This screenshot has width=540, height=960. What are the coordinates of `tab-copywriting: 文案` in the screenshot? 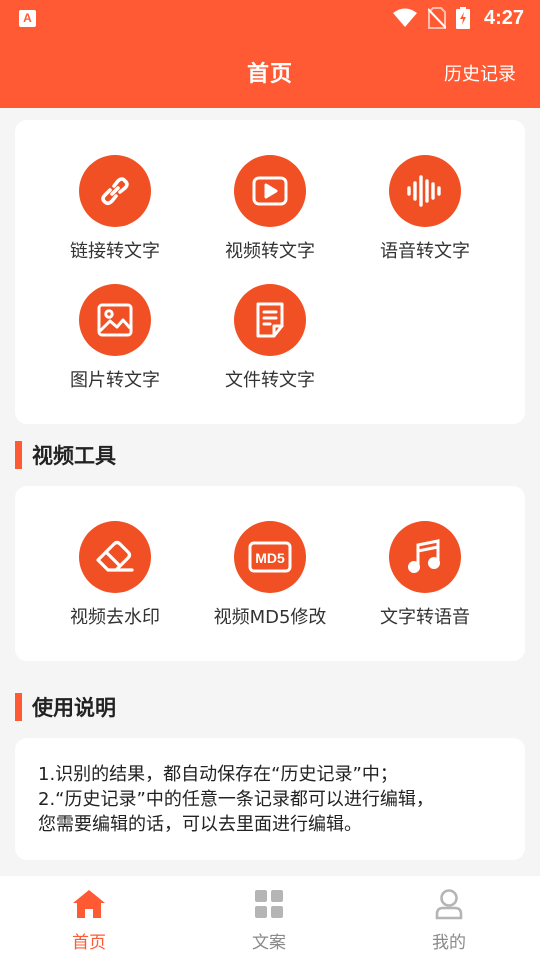 It's located at (269, 920).